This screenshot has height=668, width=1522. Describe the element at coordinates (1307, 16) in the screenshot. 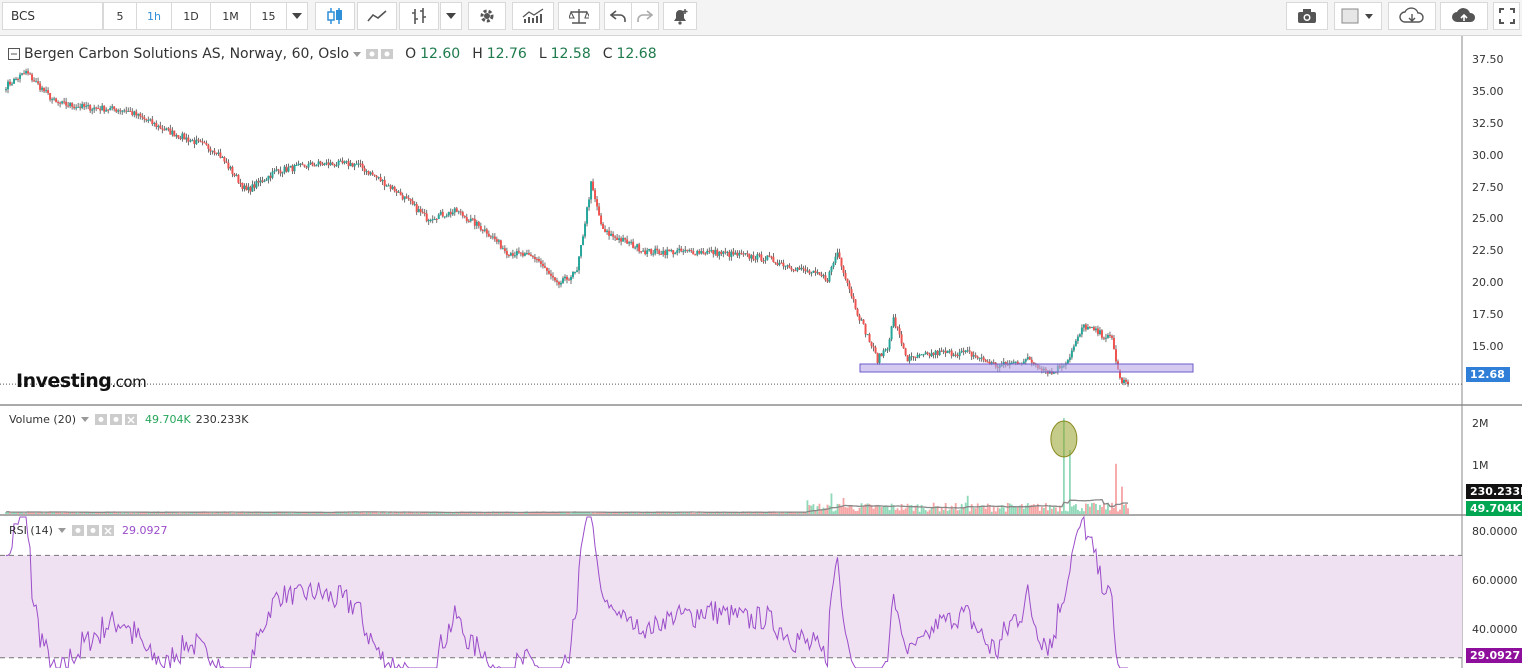

I see `screenshot-button` at that location.